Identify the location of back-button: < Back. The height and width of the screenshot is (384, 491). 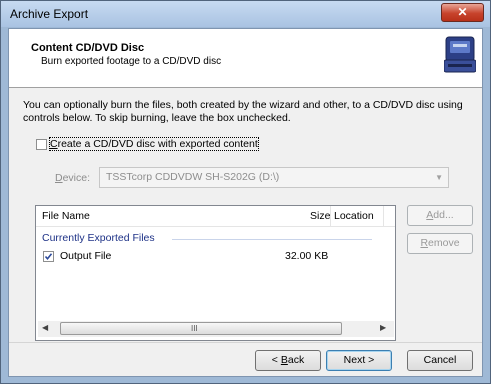
(288, 360).